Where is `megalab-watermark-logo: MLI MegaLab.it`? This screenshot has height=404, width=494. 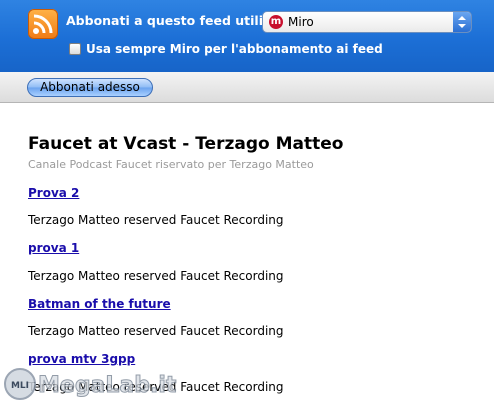 megalab-watermark-logo: MLI MegaLab.it is located at coordinates (90, 384).